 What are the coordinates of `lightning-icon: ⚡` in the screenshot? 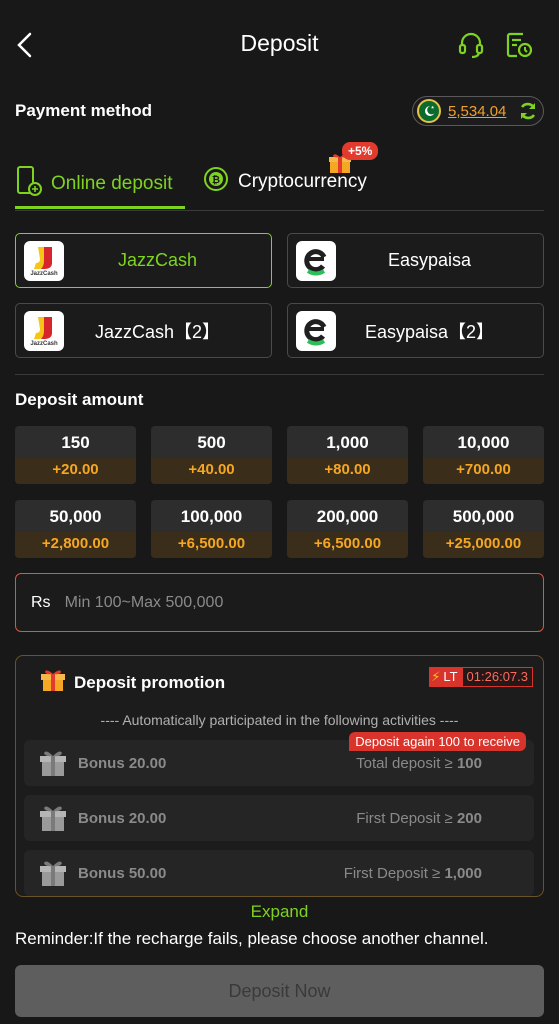 It's located at (436, 676).